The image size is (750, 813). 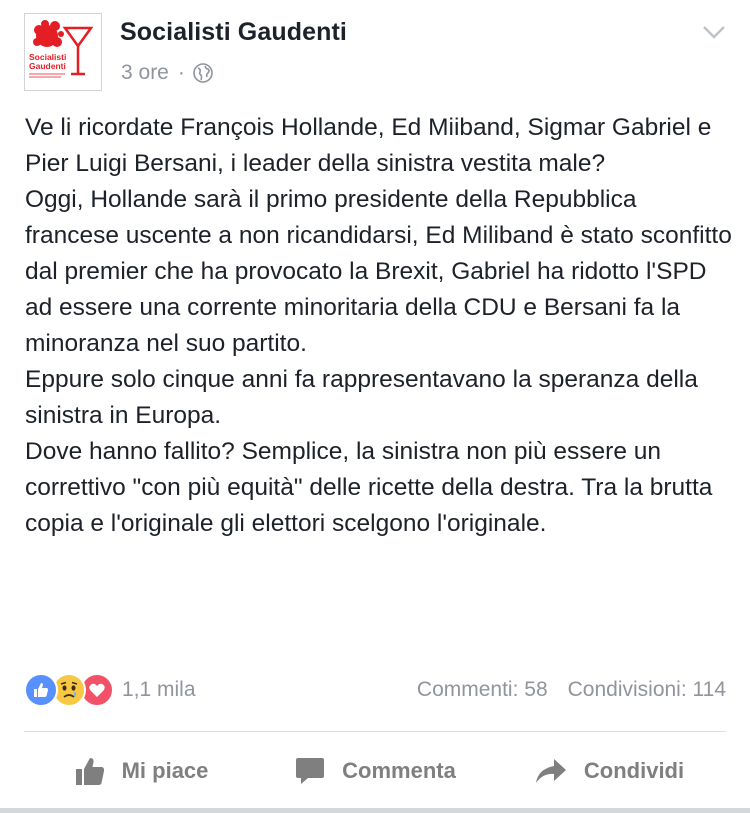 What do you see at coordinates (634, 770) in the screenshot?
I see `share-button-label: Condividi` at bounding box center [634, 770].